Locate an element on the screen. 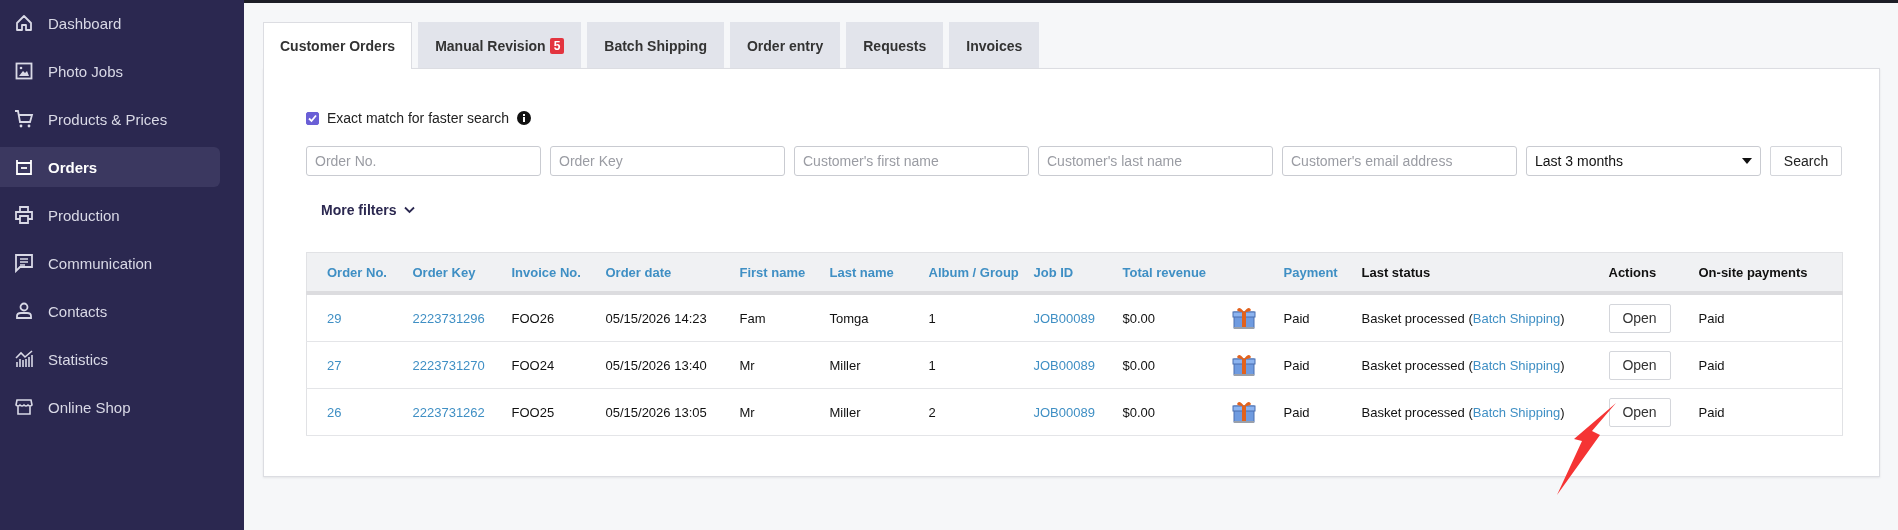  table-link: 29 is located at coordinates (334, 318).